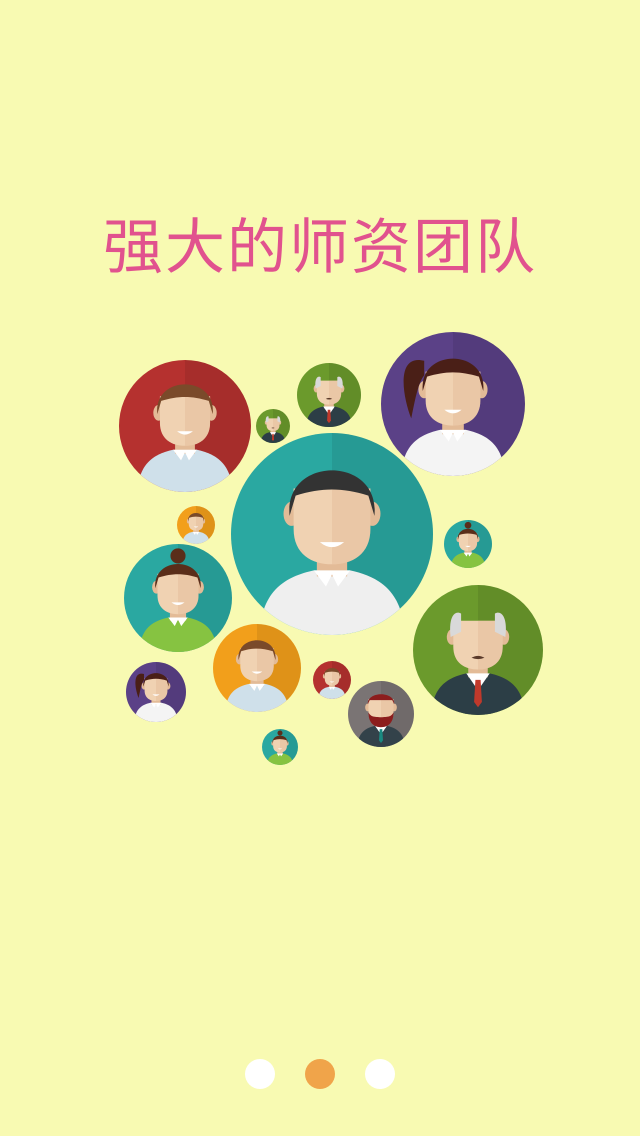 This screenshot has width=640, height=1136. Describe the element at coordinates (478, 650) in the screenshot. I see `avatar-olive-old-man` at that location.